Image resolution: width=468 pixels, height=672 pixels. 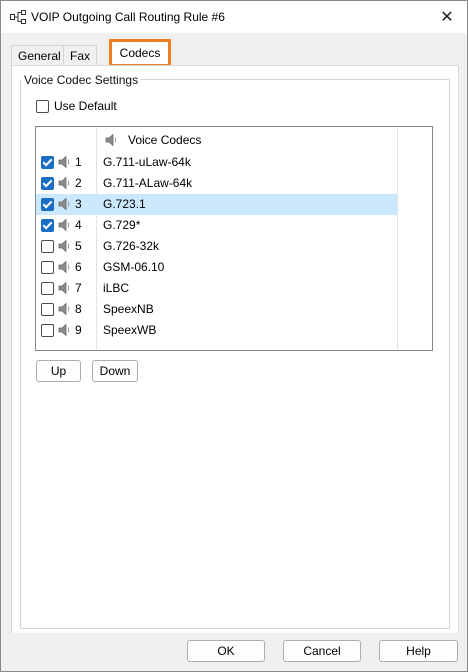 What do you see at coordinates (58, 371) in the screenshot?
I see `up-button: Up` at bounding box center [58, 371].